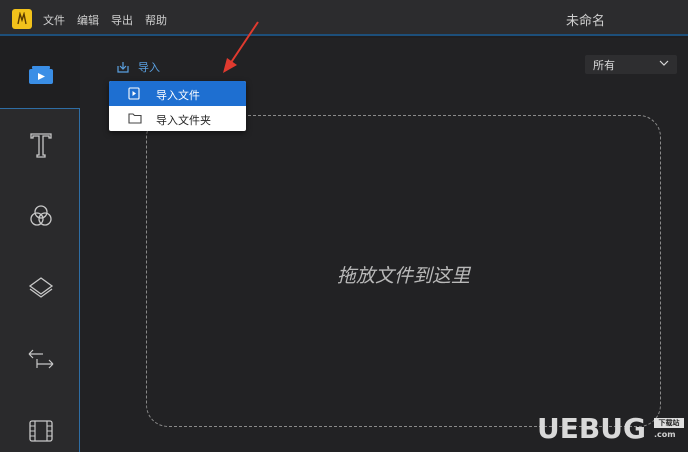 Image resolution: width=688 pixels, height=452 pixels. I want to click on import-button: 导入, so click(138, 67).